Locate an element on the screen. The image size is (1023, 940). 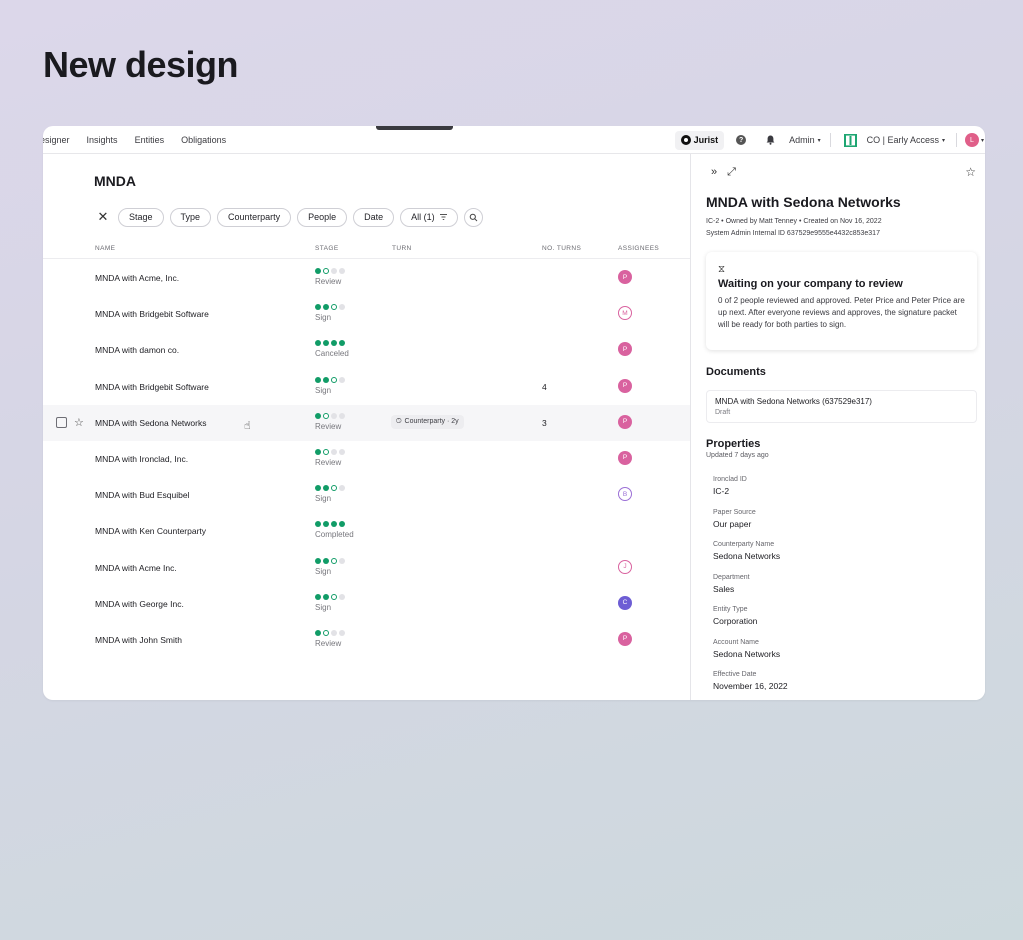
row-turn: 🕓︎ Counterparty · 2y is located at coordinates (427, 421).